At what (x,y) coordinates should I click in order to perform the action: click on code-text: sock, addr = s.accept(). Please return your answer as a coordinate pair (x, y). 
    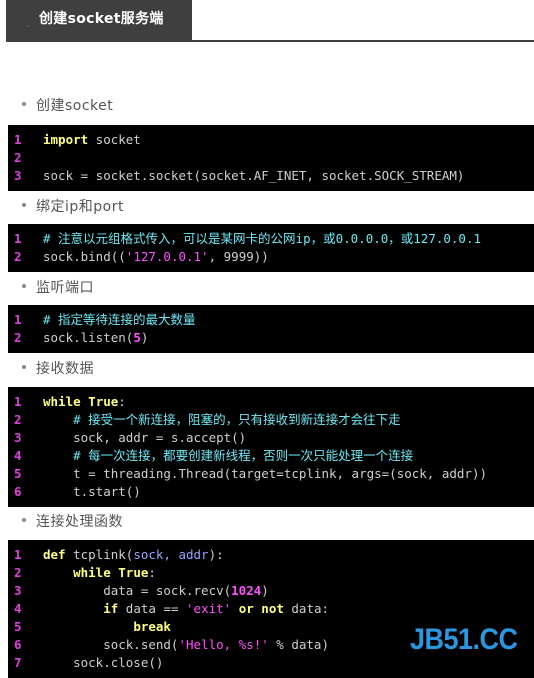
    Looking at the image, I should click on (144, 438).